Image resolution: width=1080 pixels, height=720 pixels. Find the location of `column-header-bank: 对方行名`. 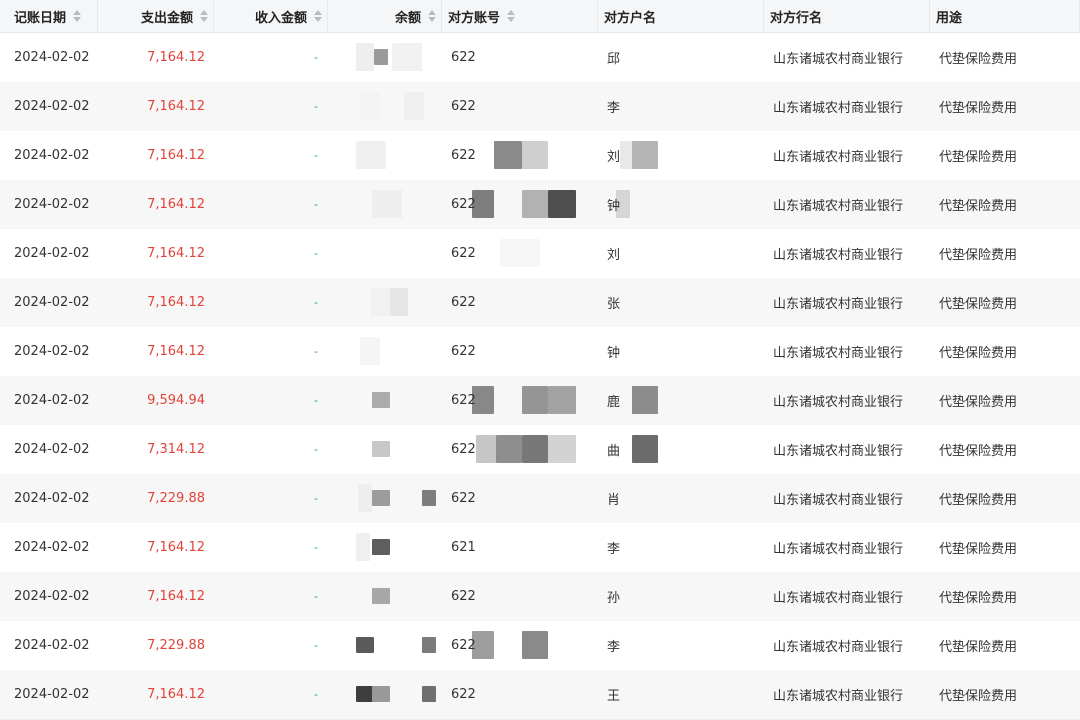

column-header-bank: 对方行名 is located at coordinates (847, 16).